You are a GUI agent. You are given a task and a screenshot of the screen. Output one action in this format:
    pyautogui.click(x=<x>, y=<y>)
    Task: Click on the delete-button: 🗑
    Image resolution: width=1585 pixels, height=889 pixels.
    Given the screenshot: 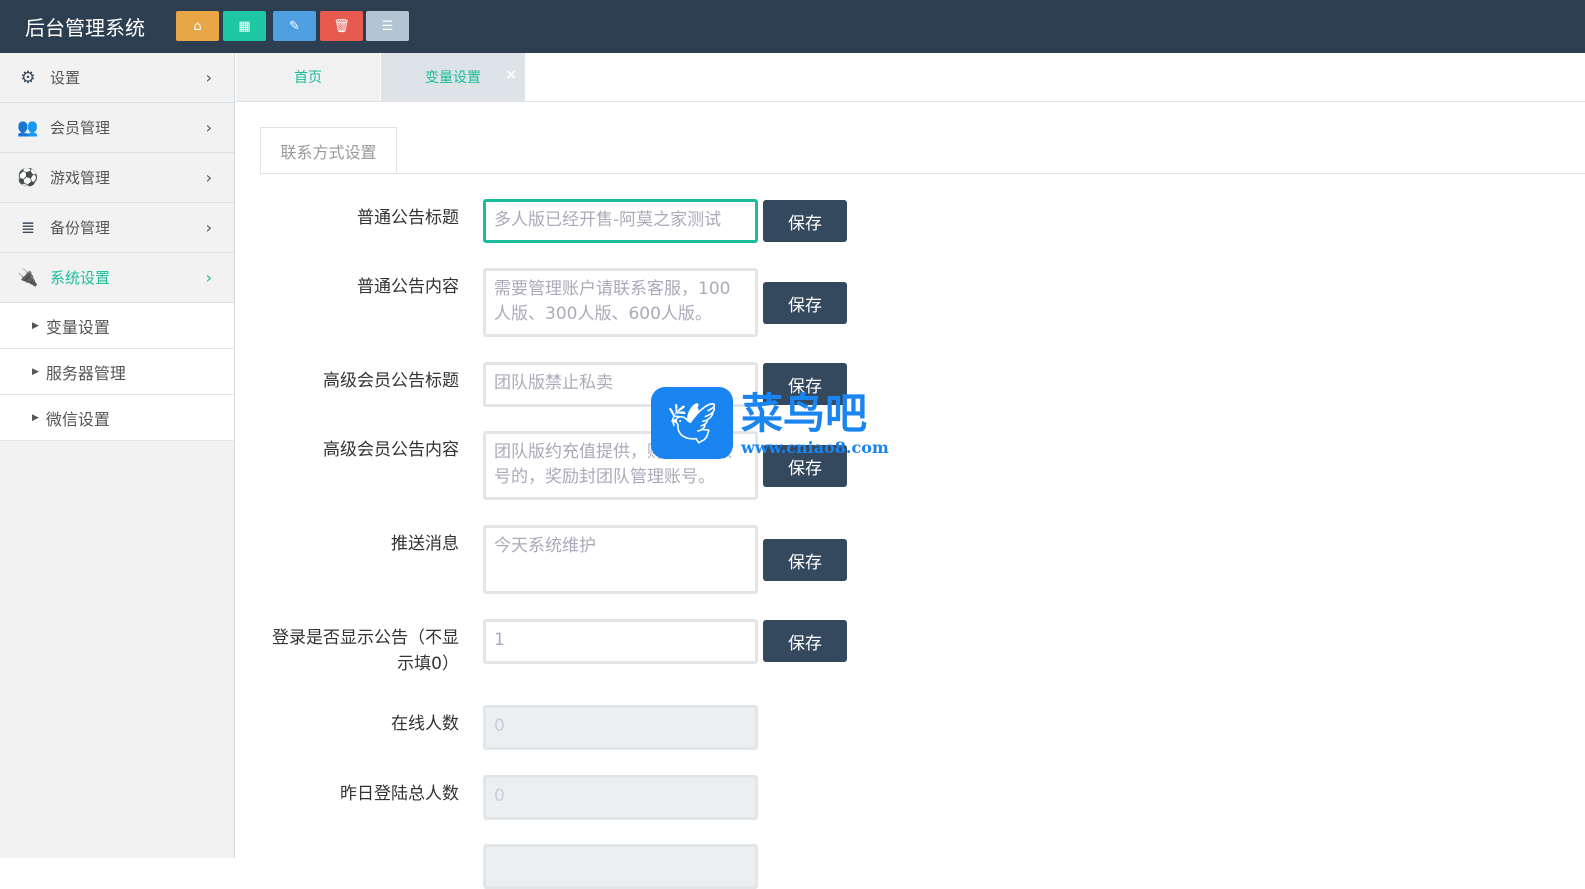 What is the action you would take?
    pyautogui.click(x=341, y=26)
    